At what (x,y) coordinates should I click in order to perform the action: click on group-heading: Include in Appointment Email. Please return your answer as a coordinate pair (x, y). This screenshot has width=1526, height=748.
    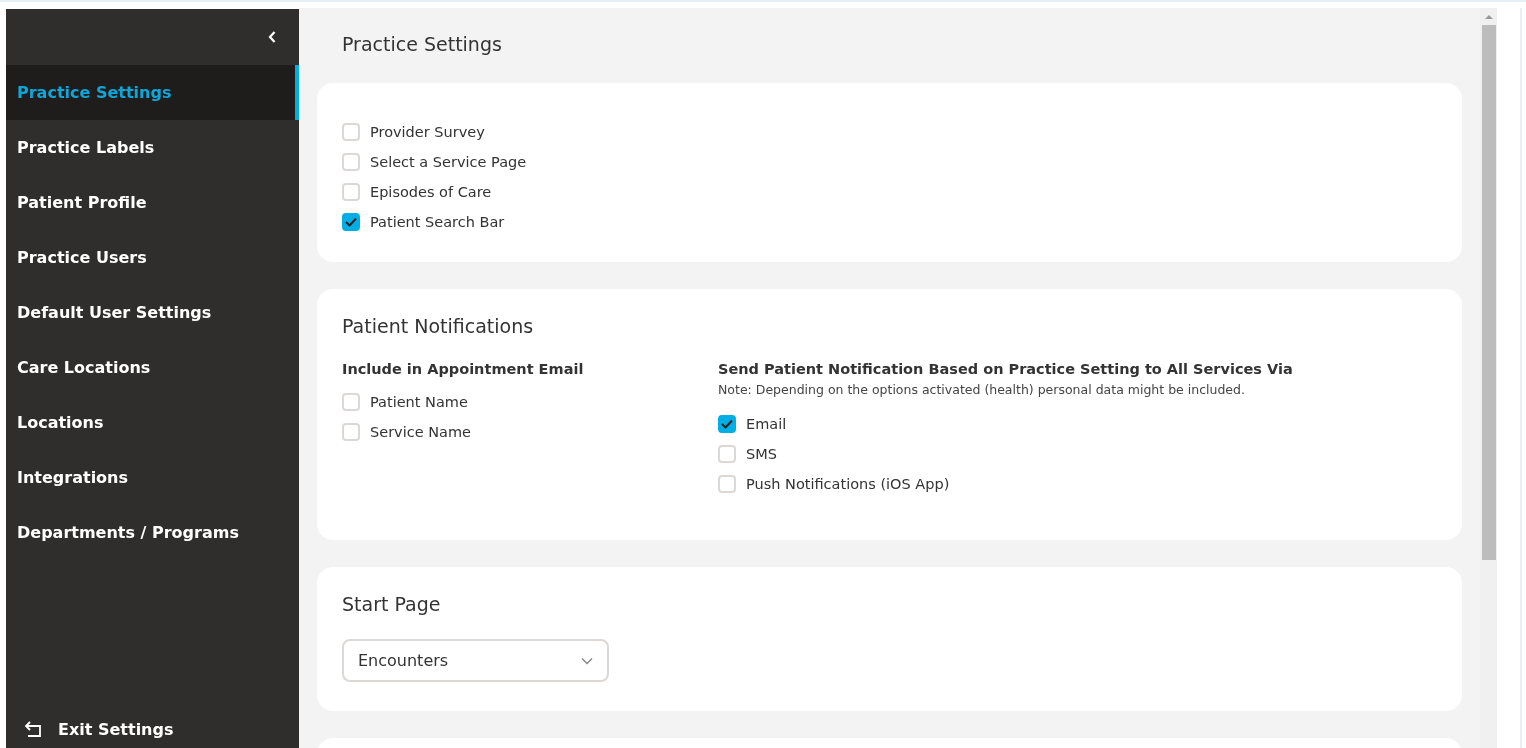
    Looking at the image, I should click on (463, 369).